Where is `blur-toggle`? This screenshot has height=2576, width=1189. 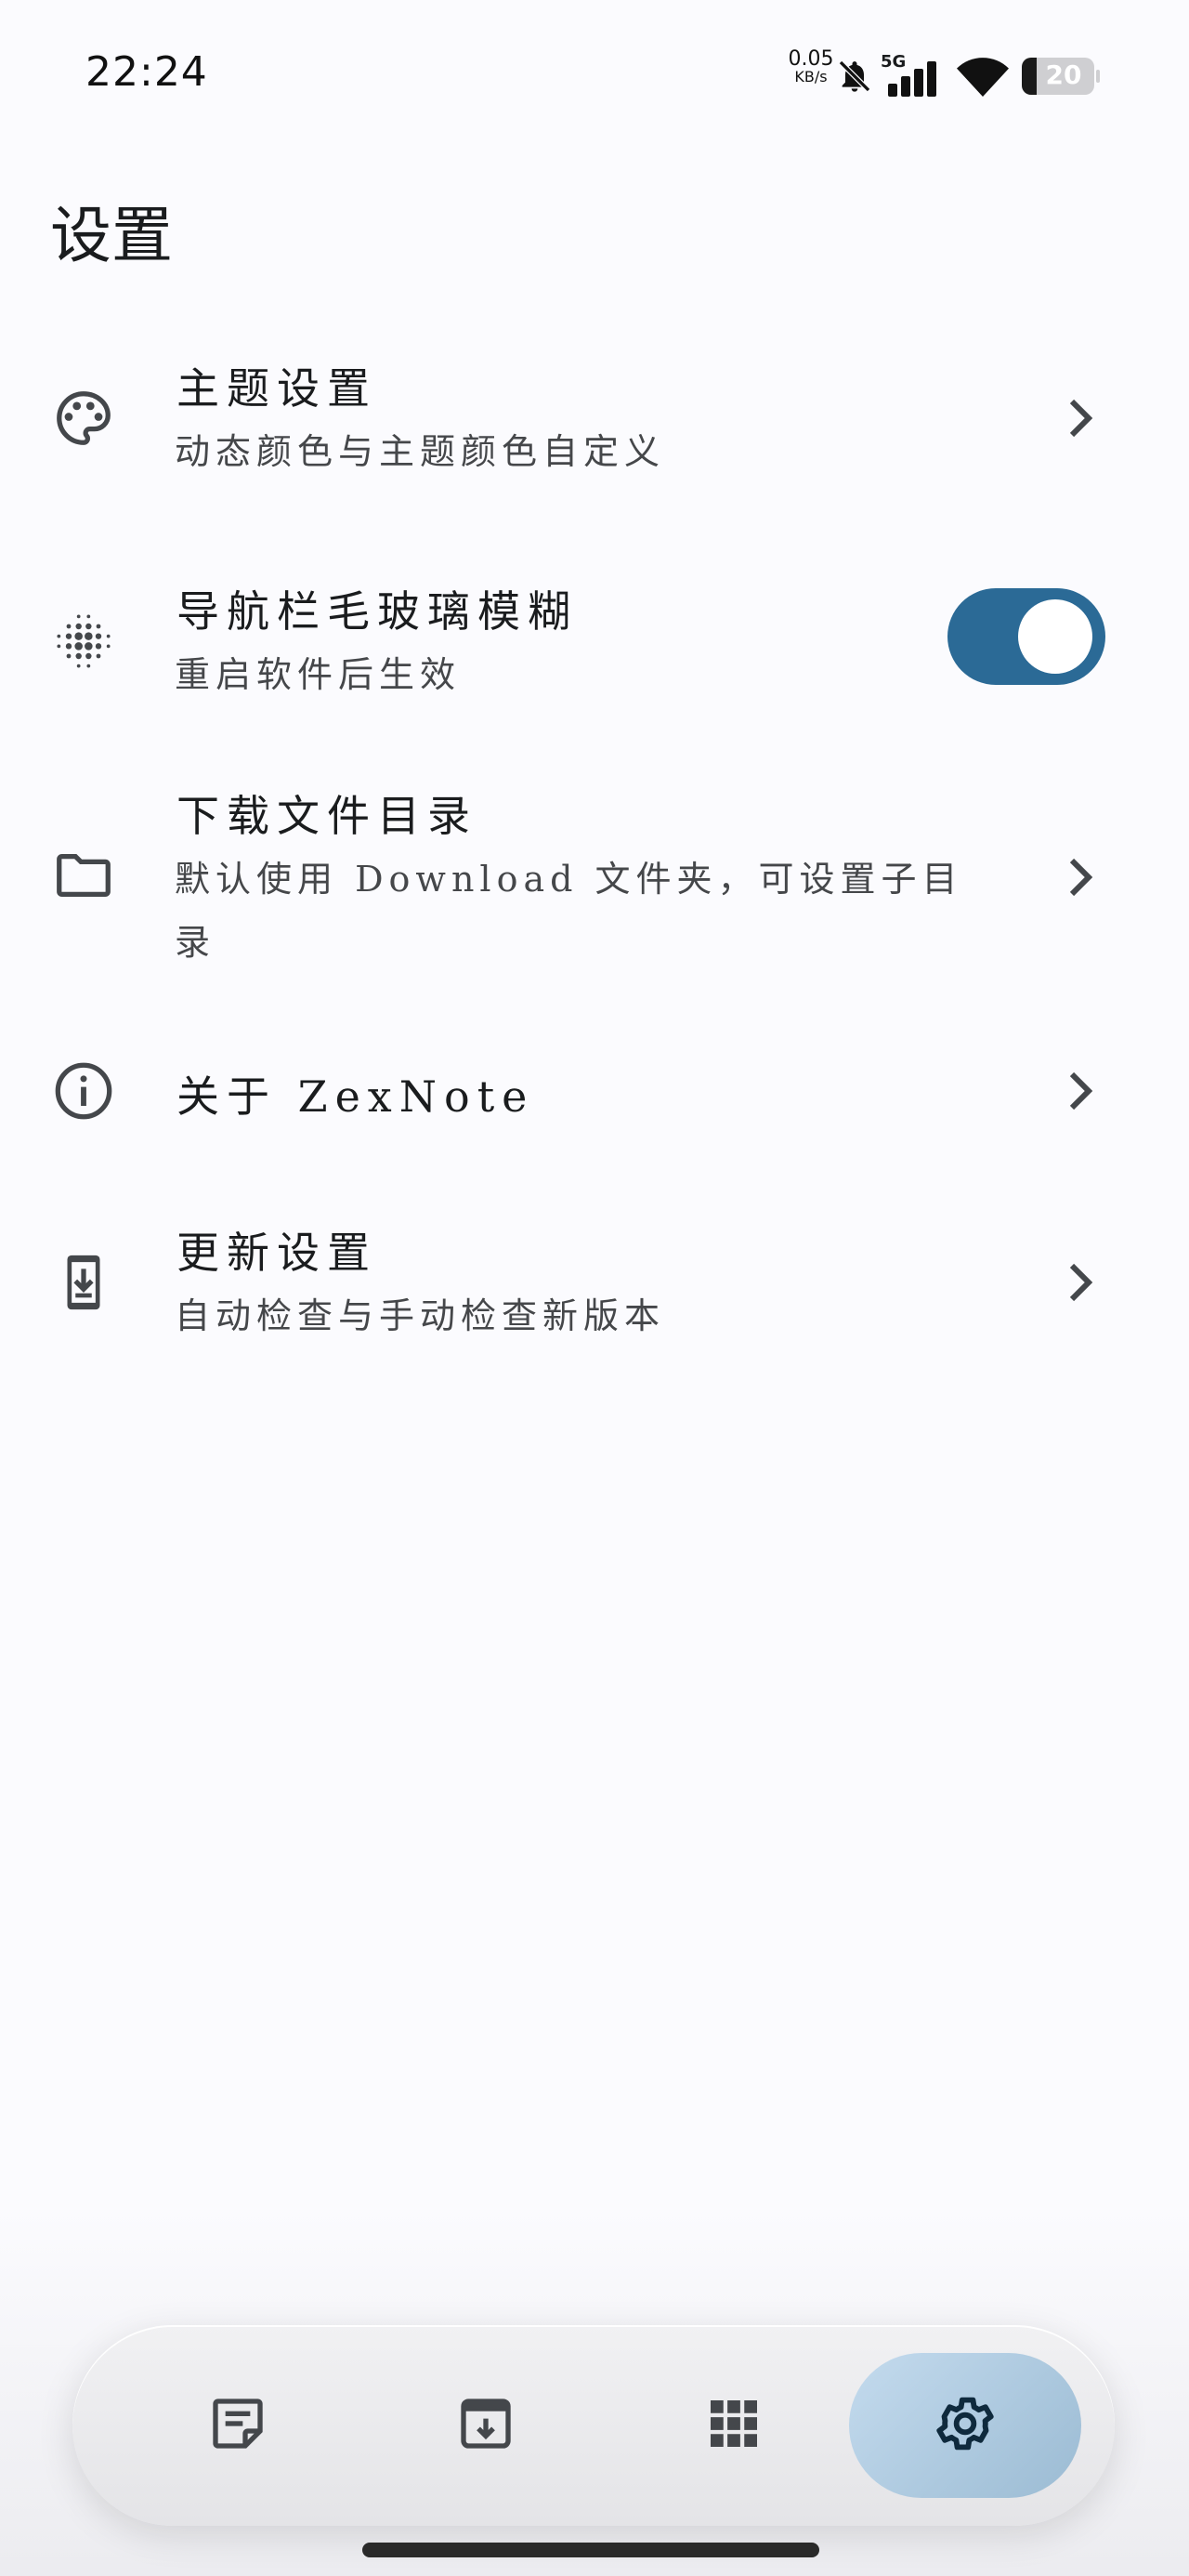
blur-toggle is located at coordinates (1026, 636).